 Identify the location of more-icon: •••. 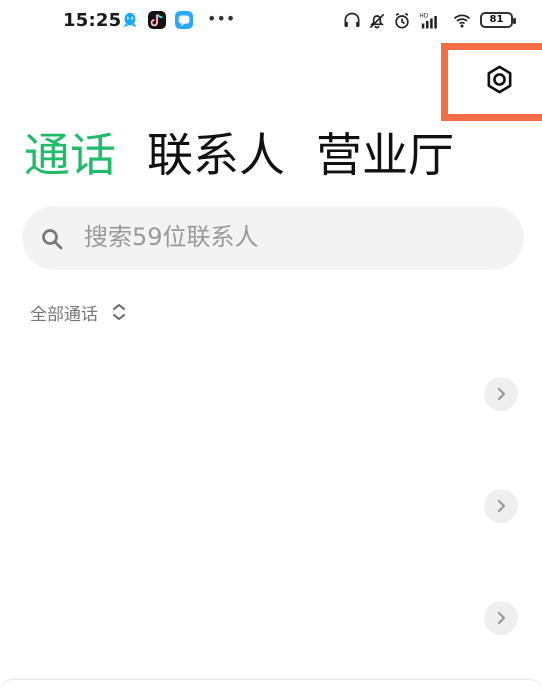
(221, 18).